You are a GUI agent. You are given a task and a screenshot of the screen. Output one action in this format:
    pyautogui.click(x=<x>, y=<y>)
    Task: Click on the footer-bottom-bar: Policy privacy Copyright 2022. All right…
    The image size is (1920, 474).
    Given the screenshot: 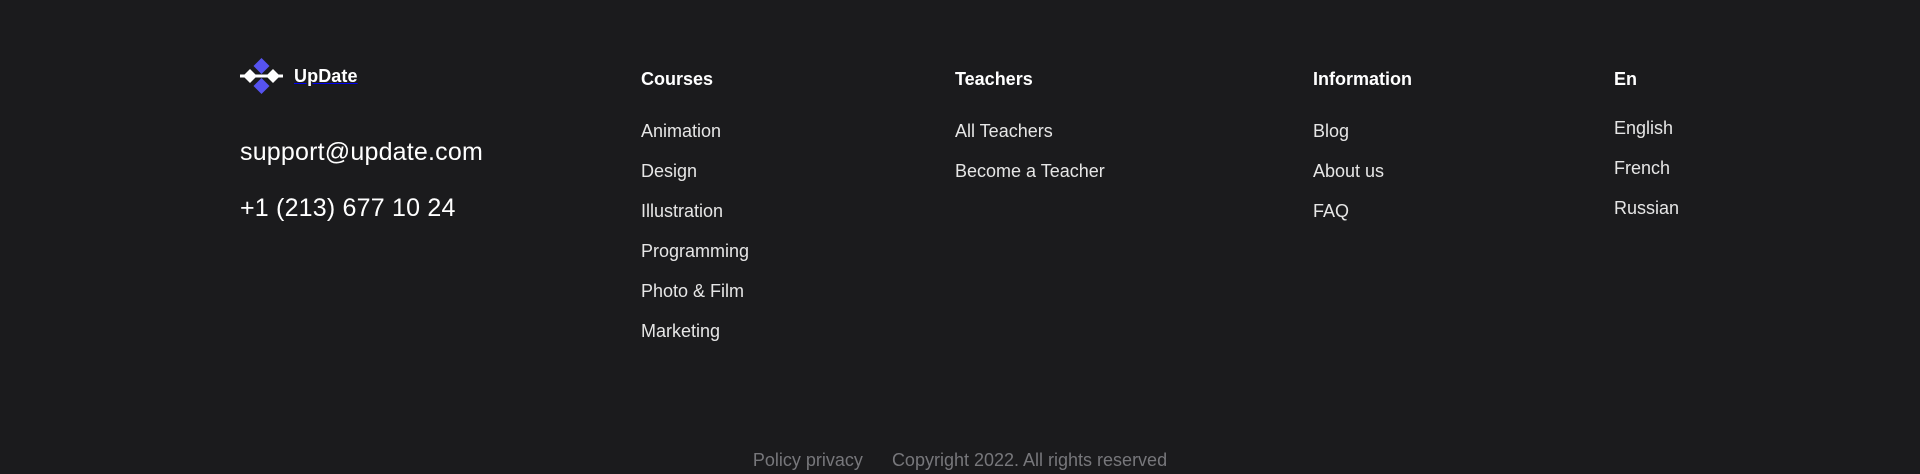 What is the action you would take?
    pyautogui.click(x=960, y=460)
    